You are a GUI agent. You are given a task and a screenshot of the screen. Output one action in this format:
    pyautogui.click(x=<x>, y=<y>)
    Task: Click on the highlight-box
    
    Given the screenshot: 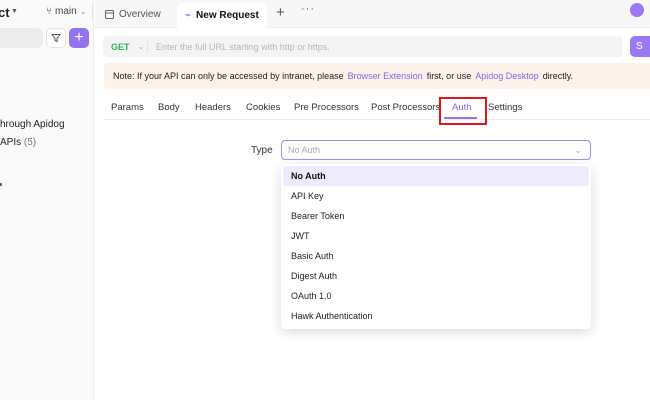 What is the action you would take?
    pyautogui.click(x=463, y=111)
    